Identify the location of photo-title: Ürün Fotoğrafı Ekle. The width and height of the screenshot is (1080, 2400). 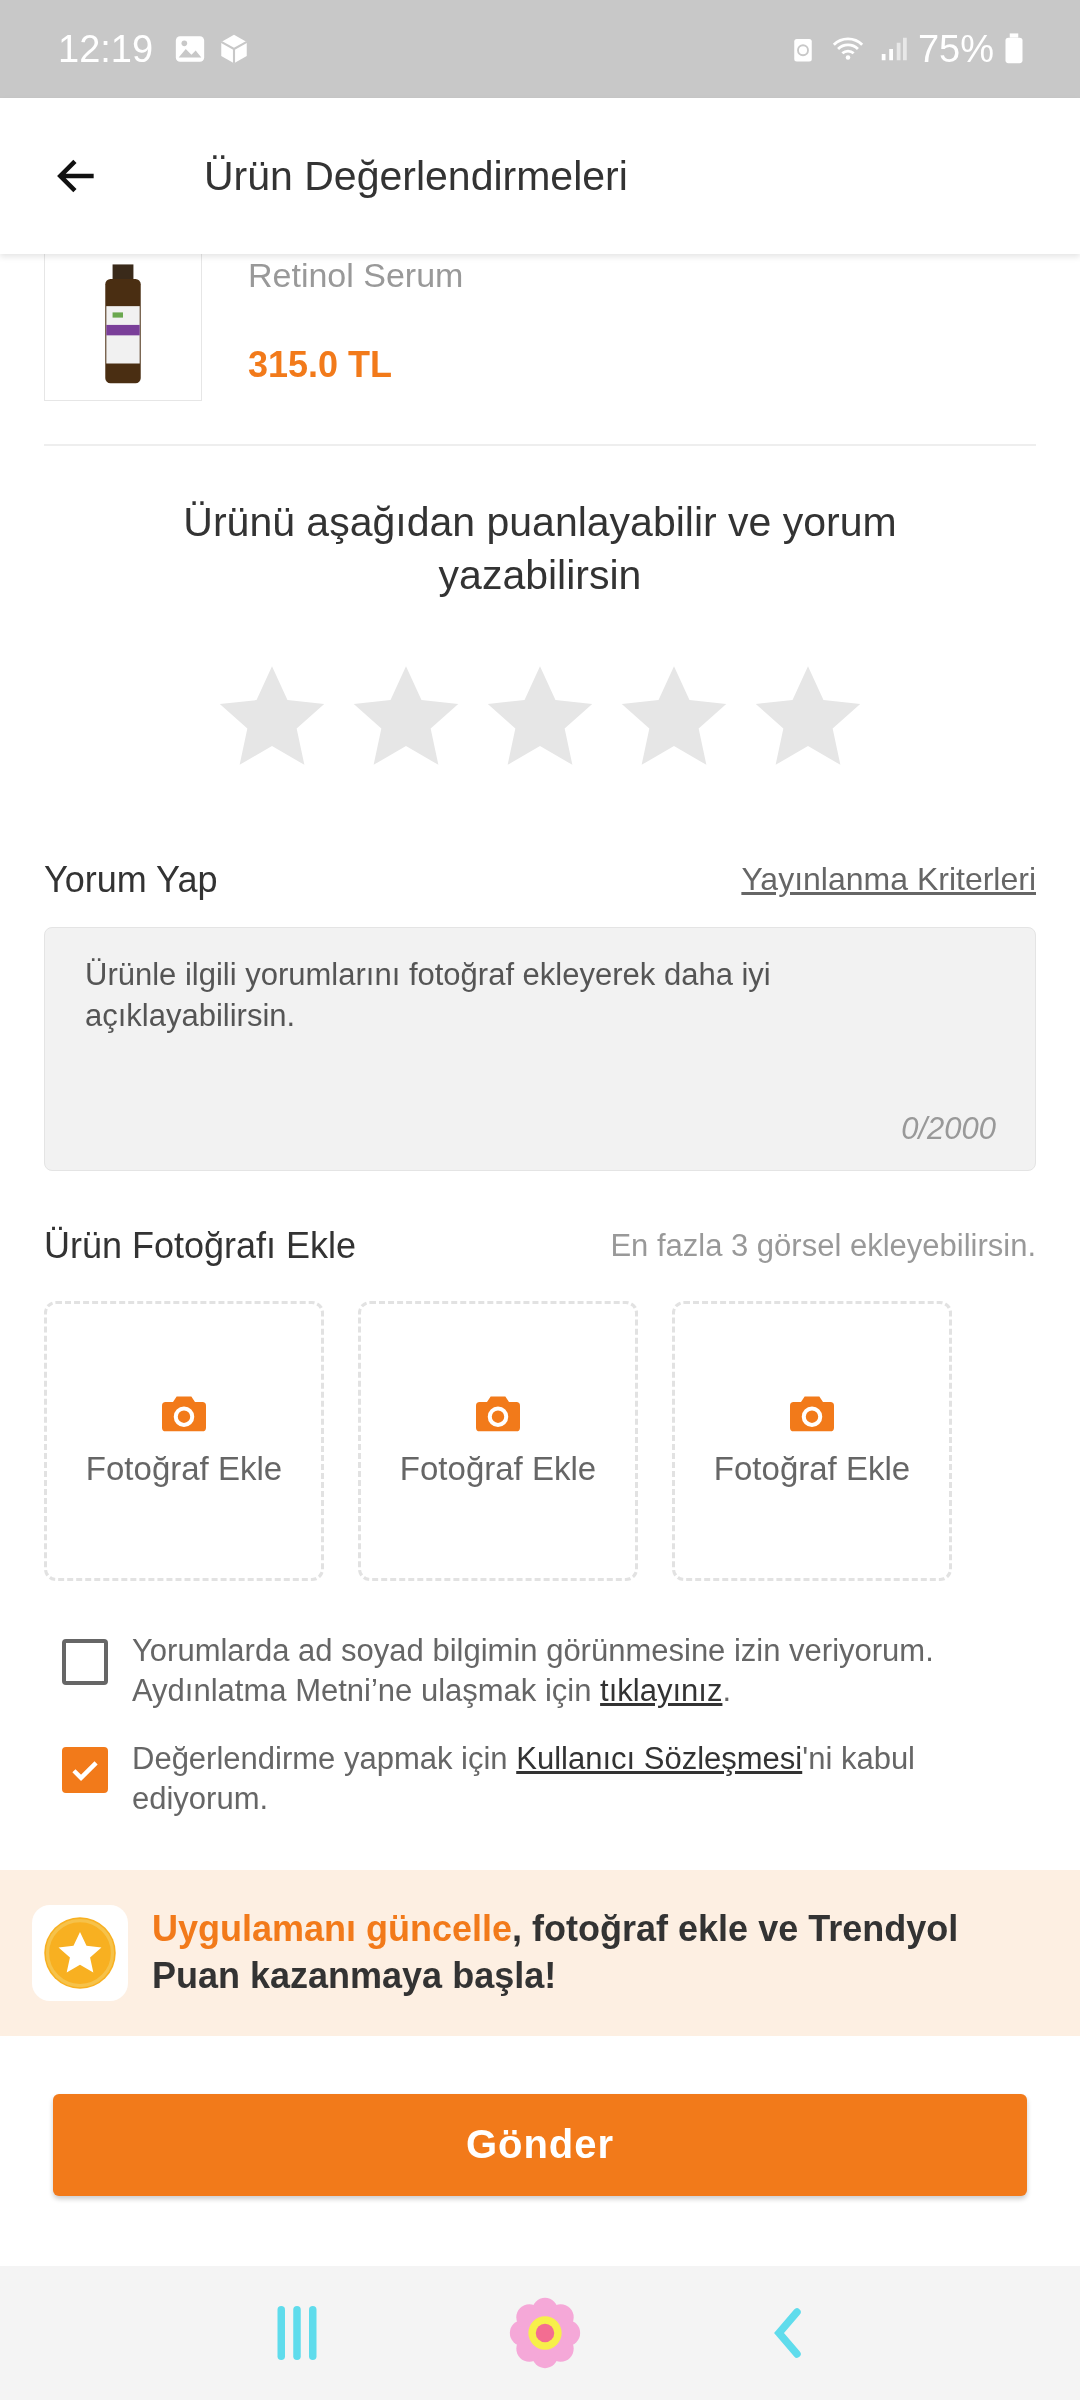
(200, 1245).